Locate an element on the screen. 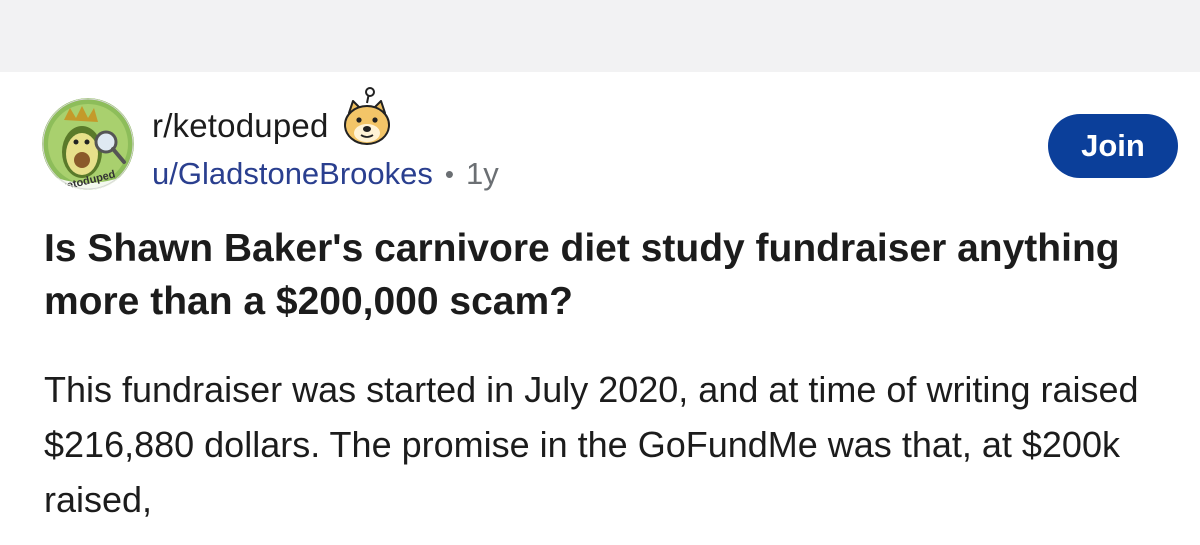  top-bar is located at coordinates (600, 36).